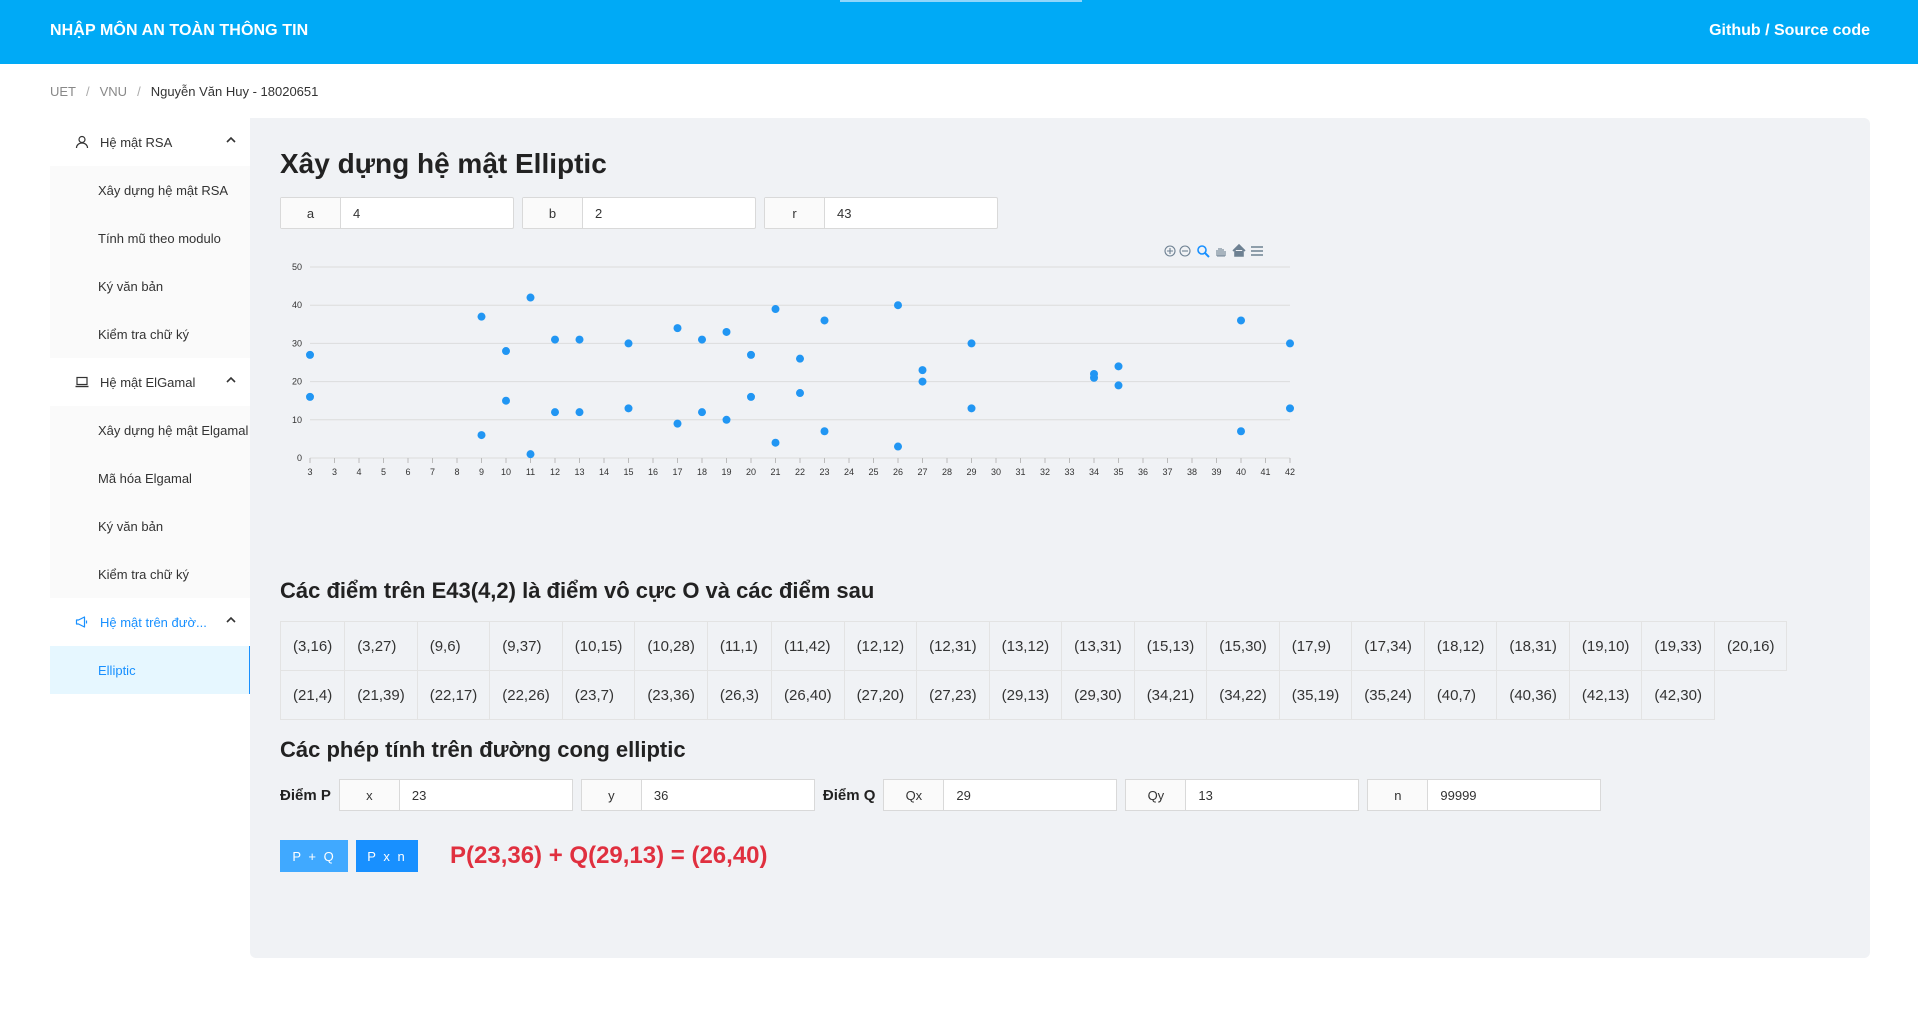  I want to click on sidebar-item-elgamal-verify: Kiểm tra chữ ký, so click(151, 574).